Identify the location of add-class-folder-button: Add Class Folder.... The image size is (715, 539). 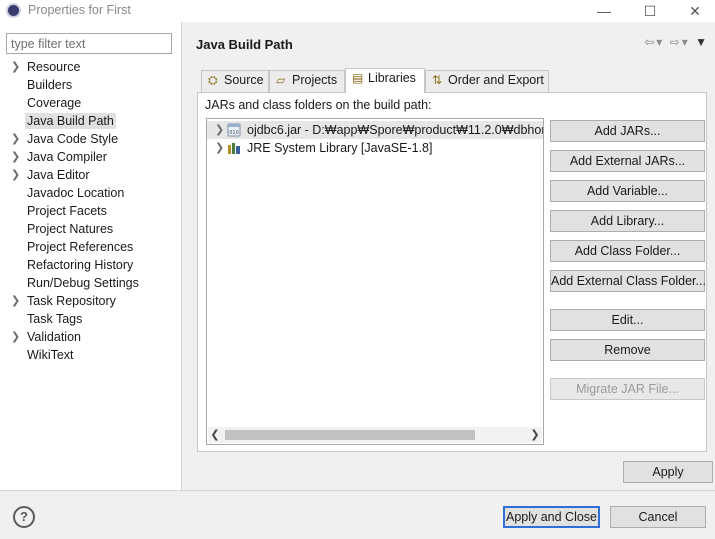
(627, 251).